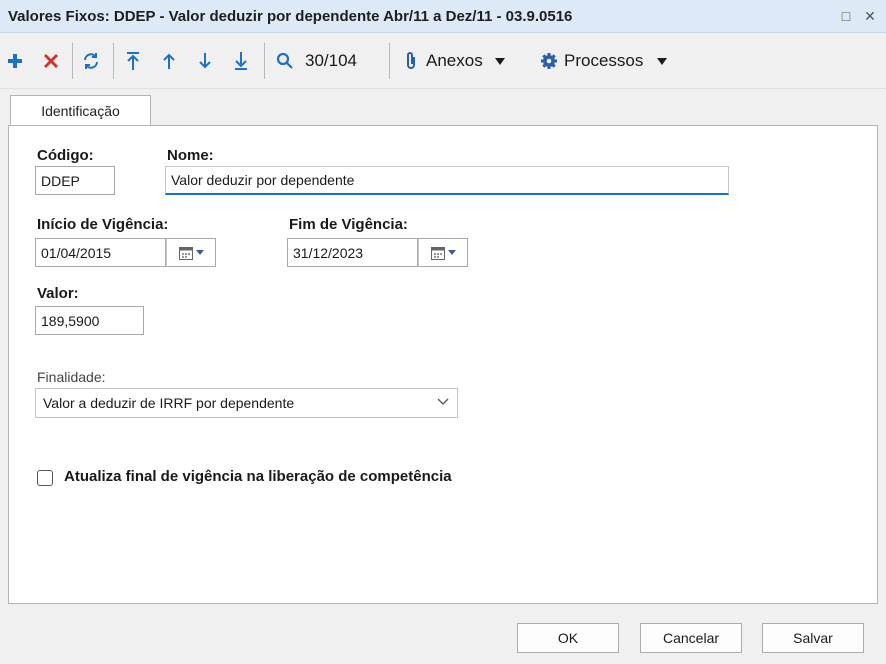 This screenshot has width=886, height=664. What do you see at coordinates (241, 61) in the screenshot?
I see `last-record-icon` at bounding box center [241, 61].